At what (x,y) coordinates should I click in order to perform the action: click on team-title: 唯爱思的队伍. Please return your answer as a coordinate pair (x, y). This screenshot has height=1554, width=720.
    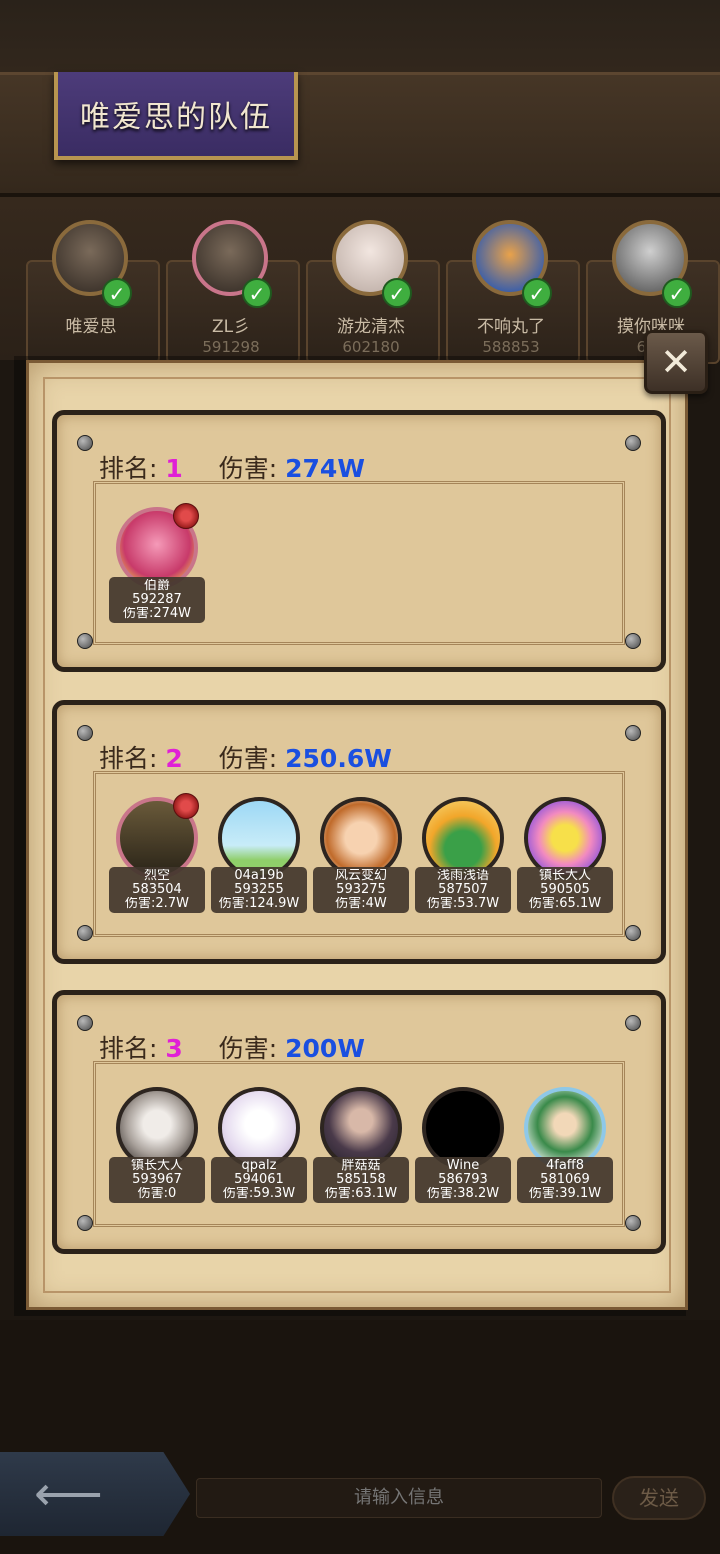
    Looking at the image, I should click on (176, 117).